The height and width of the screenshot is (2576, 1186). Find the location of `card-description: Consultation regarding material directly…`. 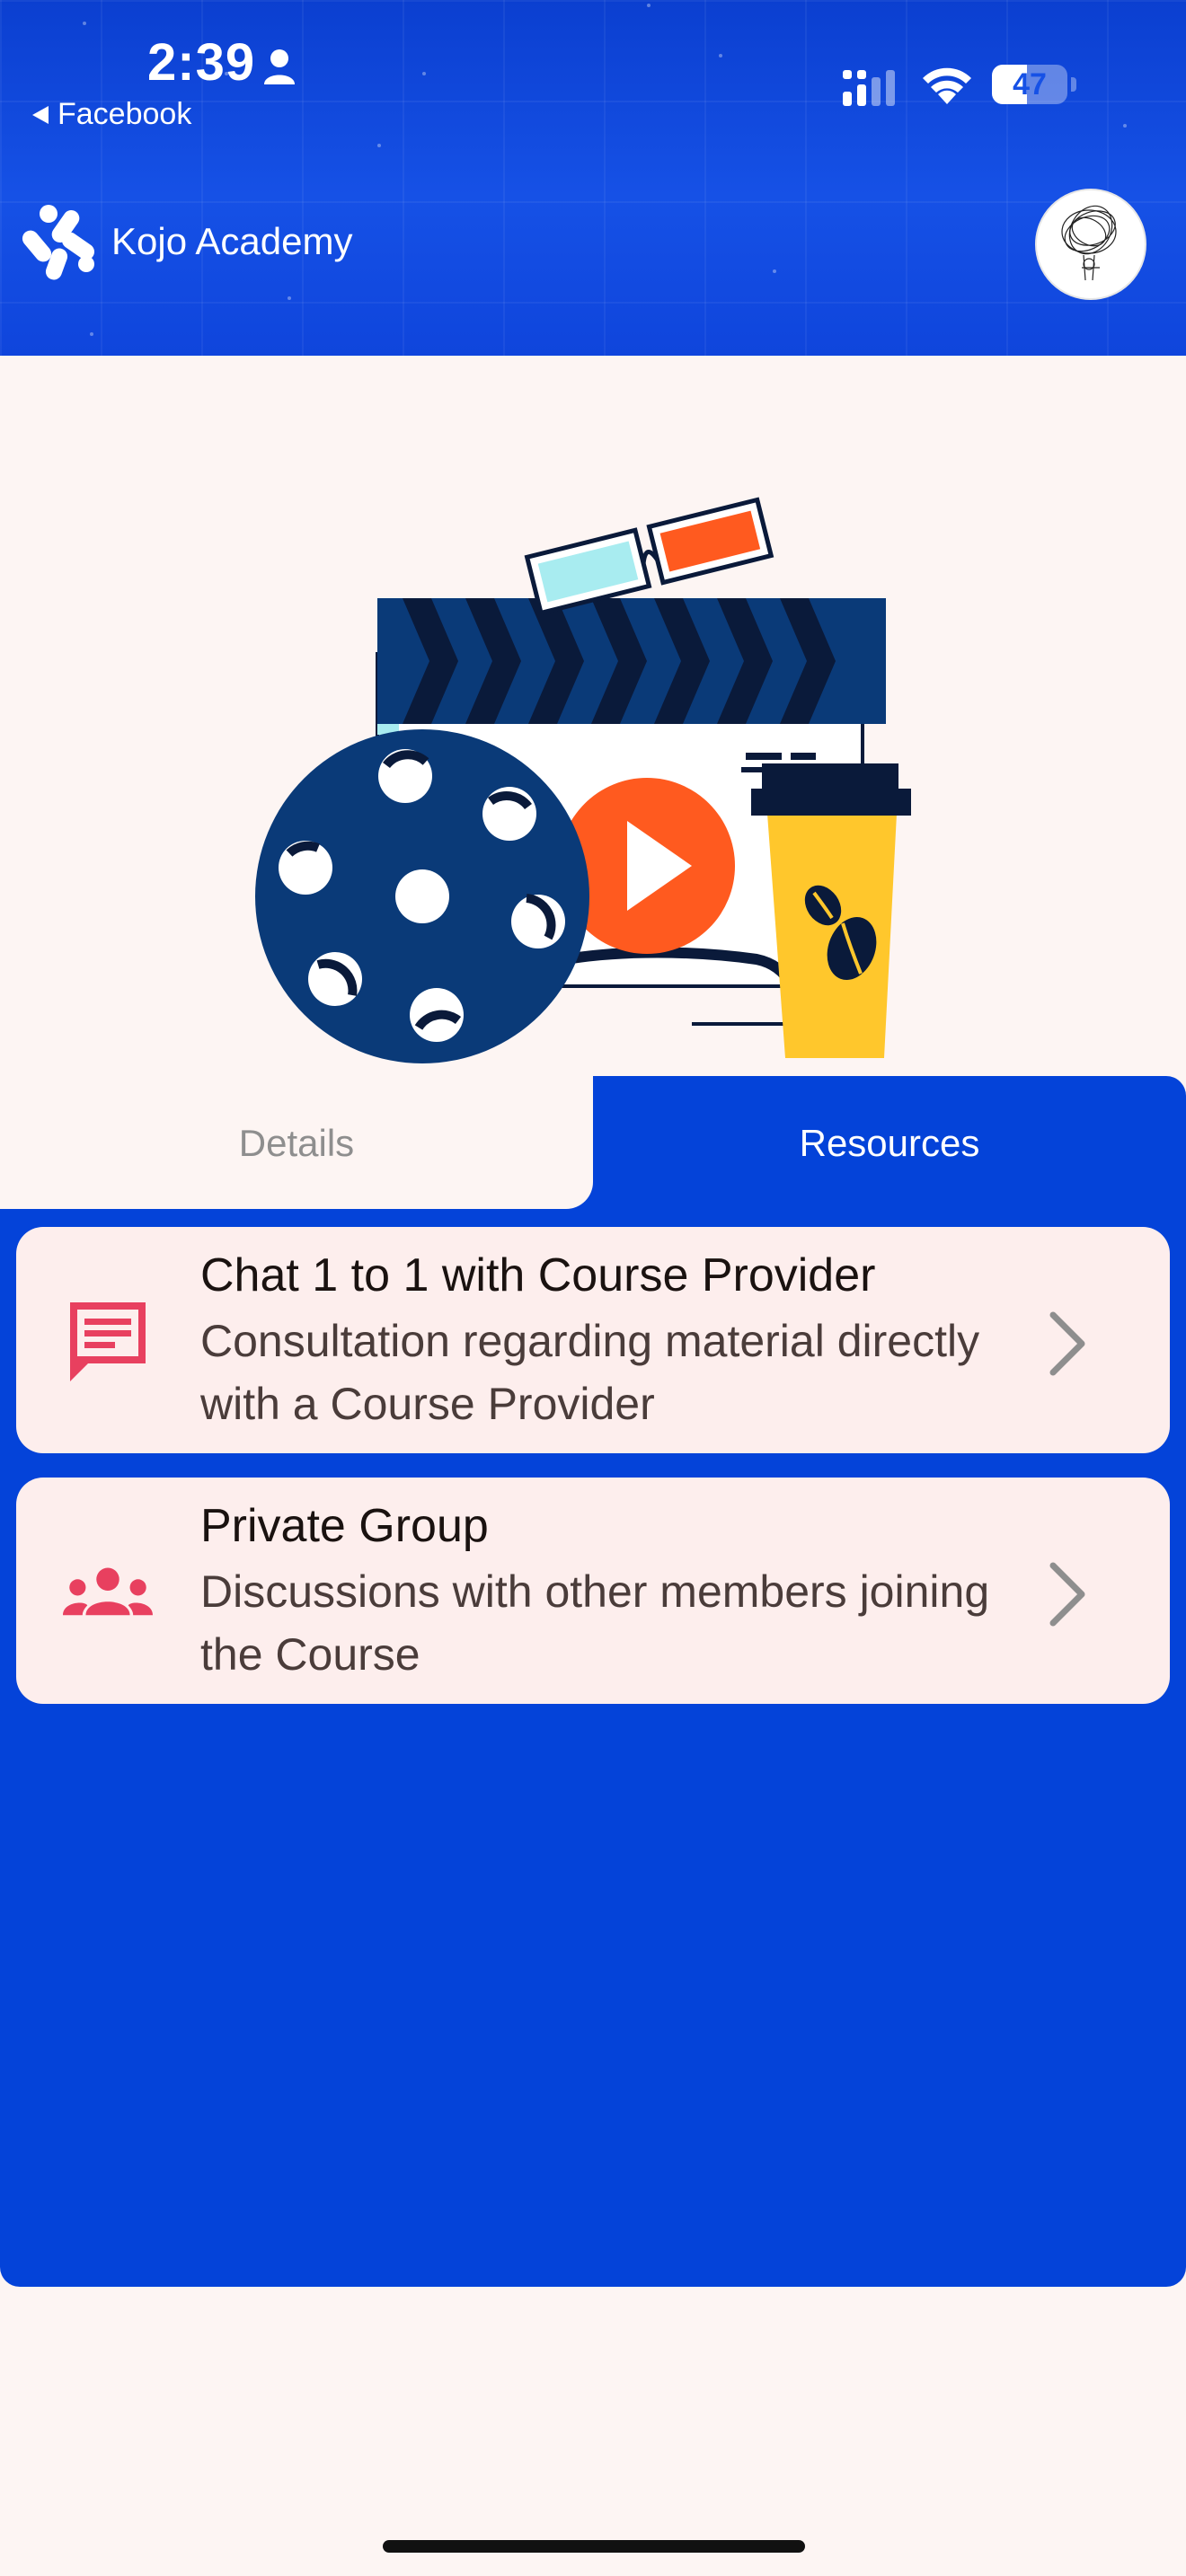

card-description: Consultation regarding material directly… is located at coordinates (590, 1372).